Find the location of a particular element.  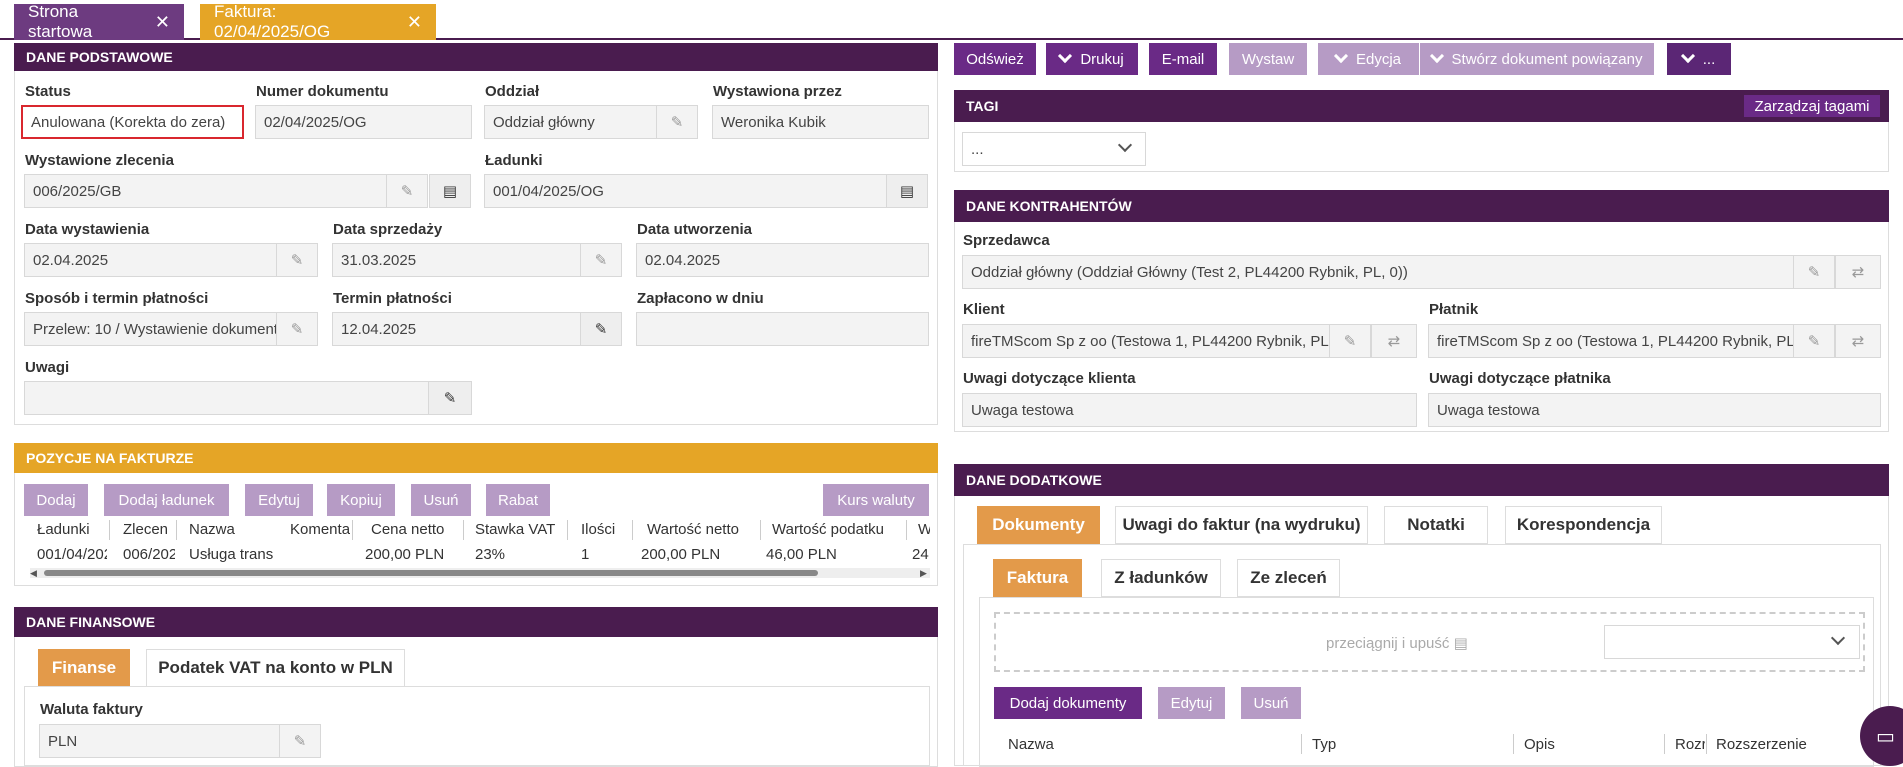

subtab-invoice: Faktura is located at coordinates (1037, 578).